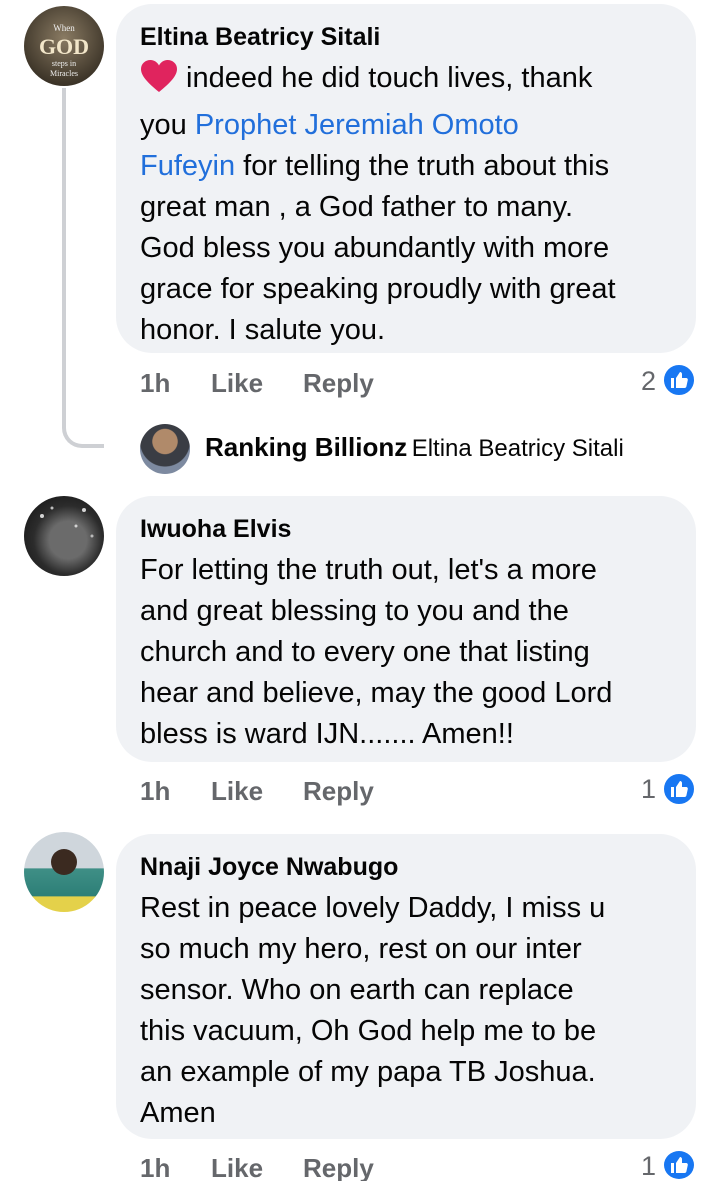 The width and height of the screenshot is (720, 1182). What do you see at coordinates (357, 990) in the screenshot?
I see `comment-line: sensor. Who on earth can replace` at bounding box center [357, 990].